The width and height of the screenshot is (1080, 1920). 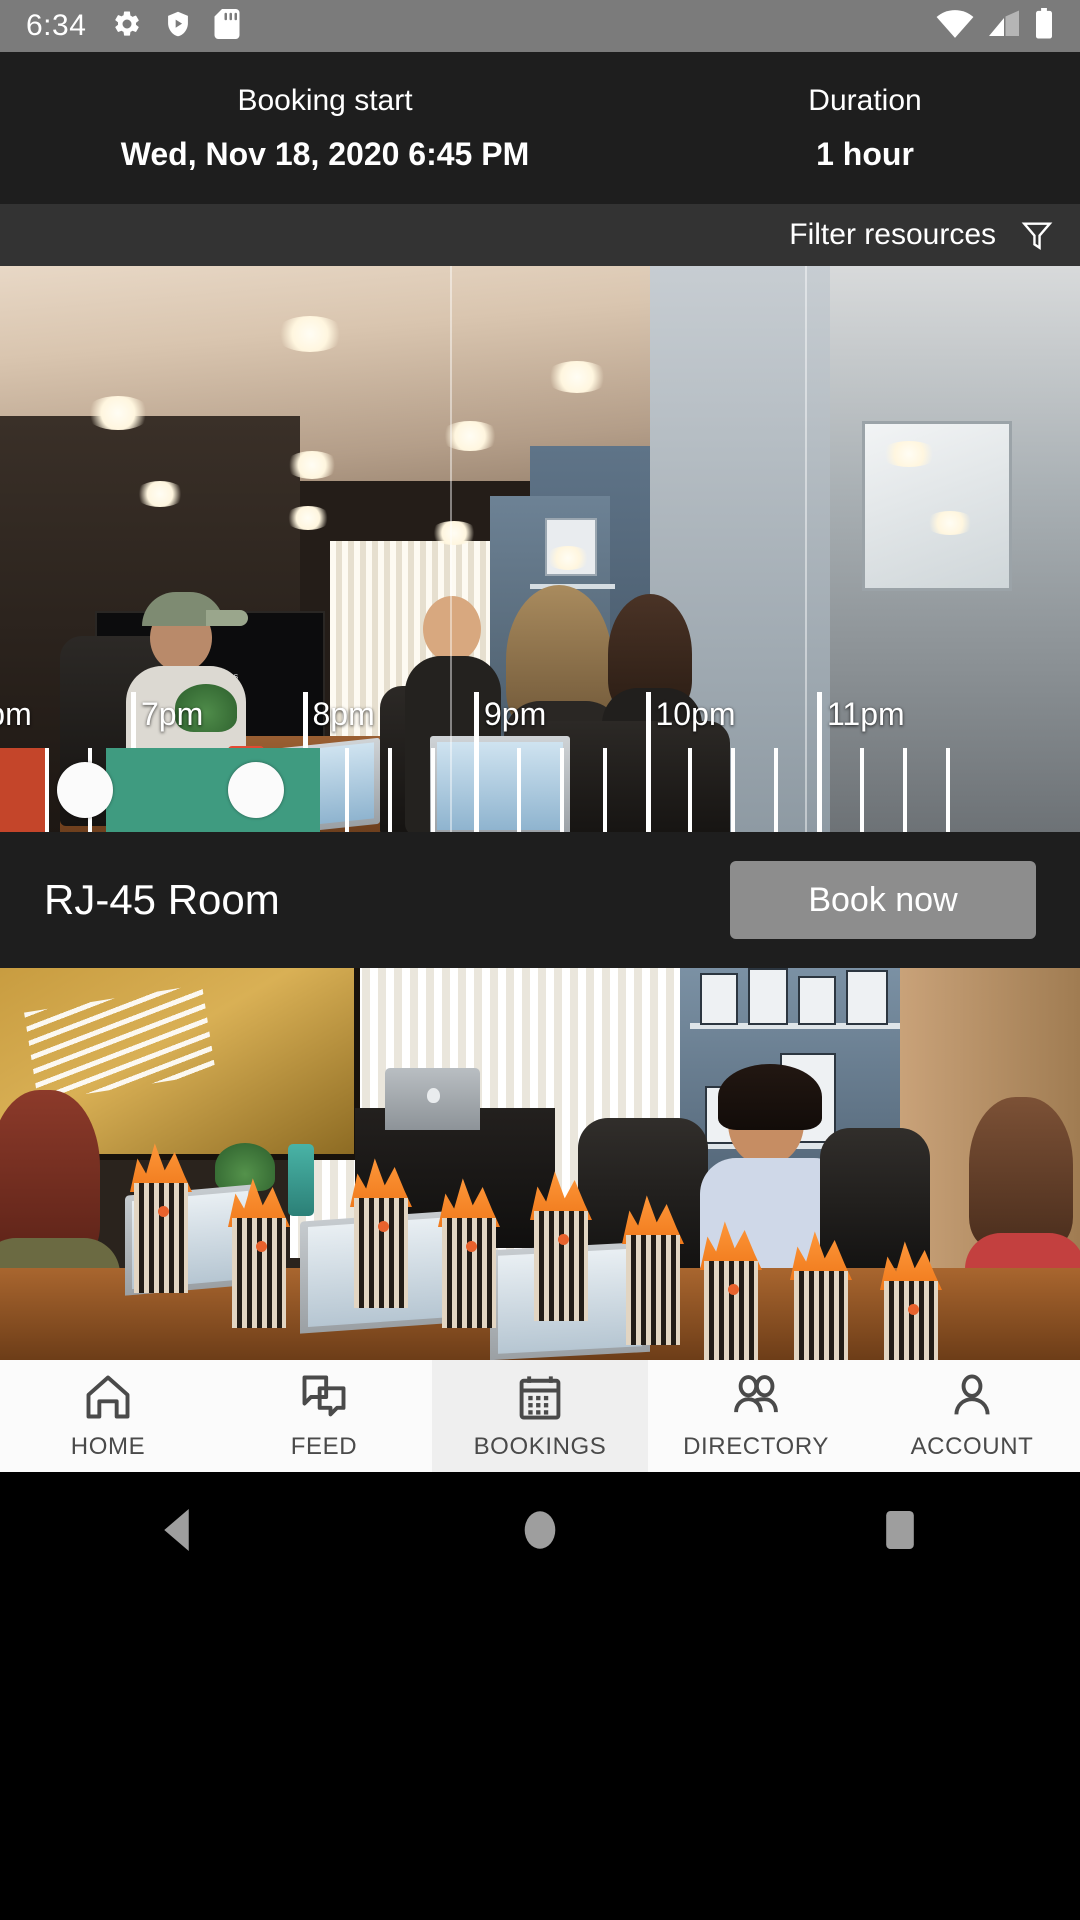 What do you see at coordinates (972, 1397) in the screenshot?
I see `person-icon` at bounding box center [972, 1397].